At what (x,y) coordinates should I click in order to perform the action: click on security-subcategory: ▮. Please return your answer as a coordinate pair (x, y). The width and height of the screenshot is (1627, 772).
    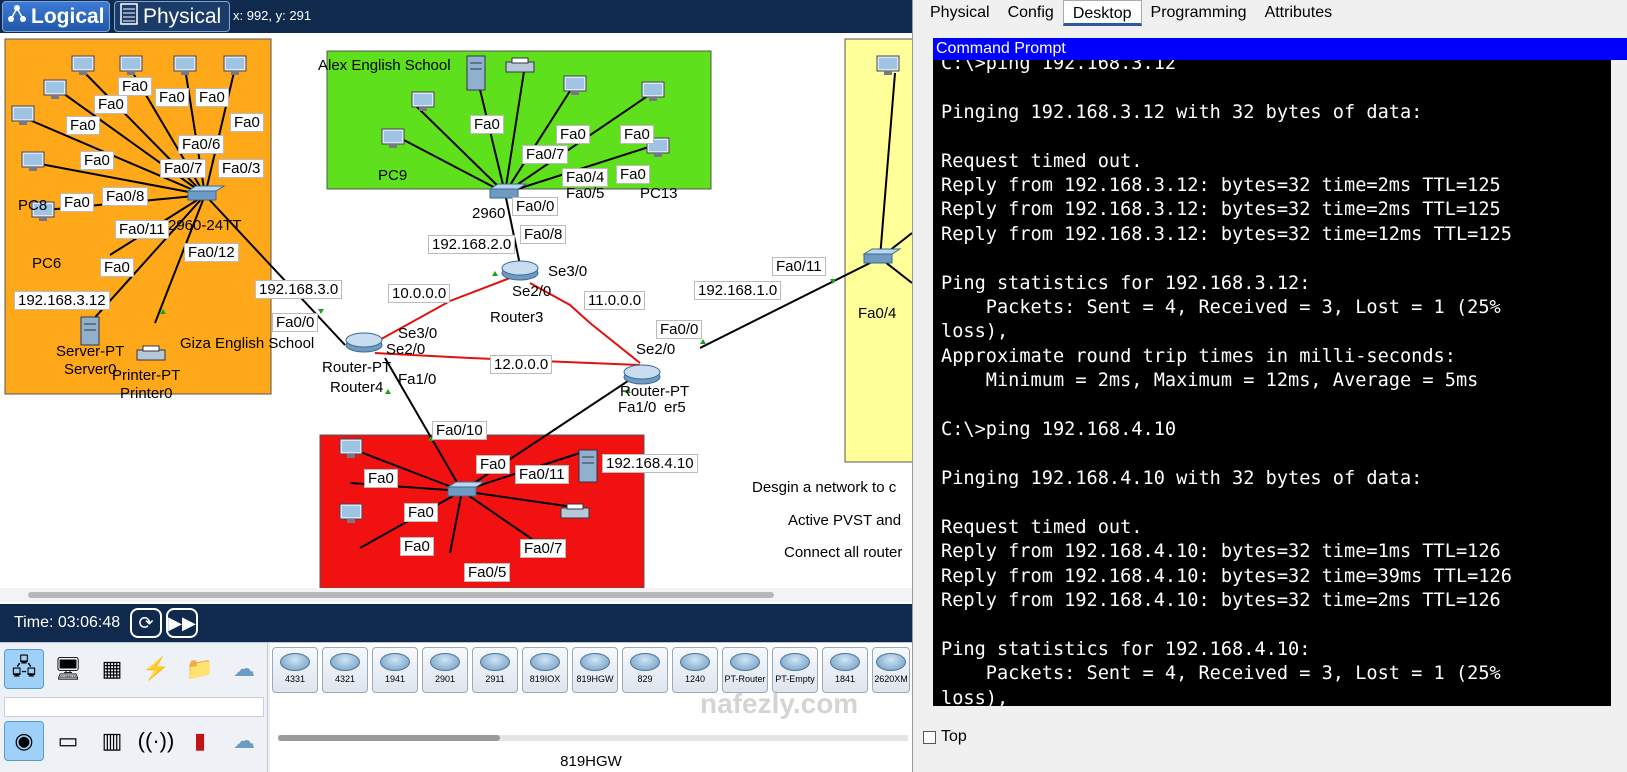
    Looking at the image, I should click on (200, 741).